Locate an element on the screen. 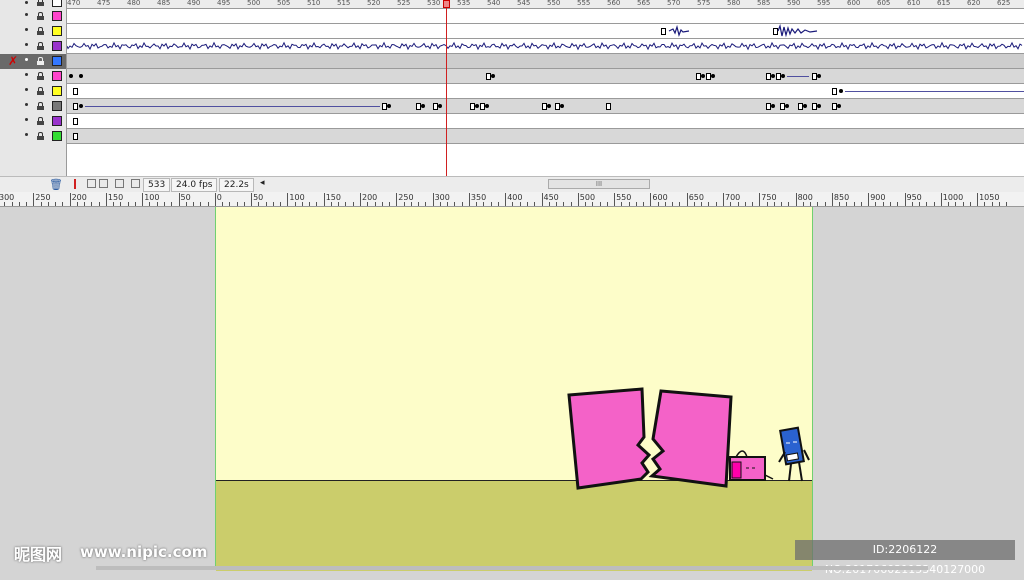 This screenshot has height=580, width=1024. frame-row-selected is located at coordinates (545, 61).